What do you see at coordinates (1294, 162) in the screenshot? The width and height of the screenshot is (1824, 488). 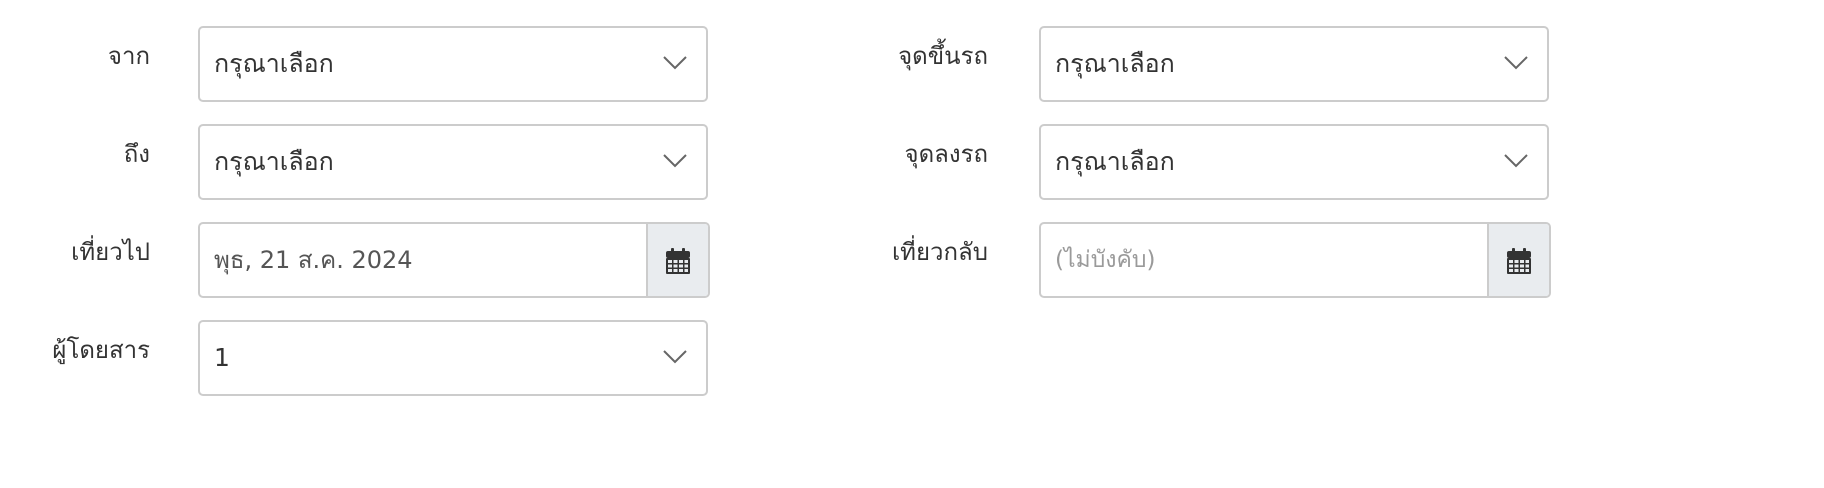 I see `dropoff-select: กรุณาเลือก` at bounding box center [1294, 162].